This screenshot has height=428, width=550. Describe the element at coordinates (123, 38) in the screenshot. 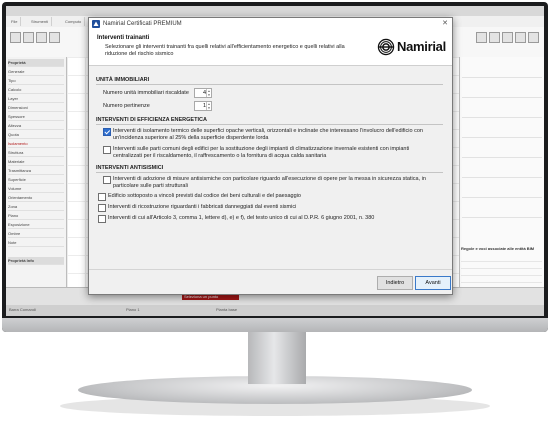

I see `step-title: Interventi trainanti` at that location.